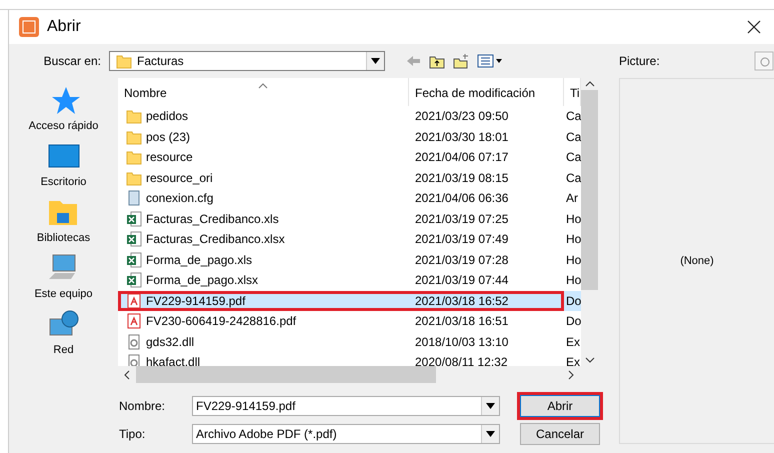 This screenshot has height=453, width=774. I want to click on file-type-label: Tipo:, so click(132, 434).